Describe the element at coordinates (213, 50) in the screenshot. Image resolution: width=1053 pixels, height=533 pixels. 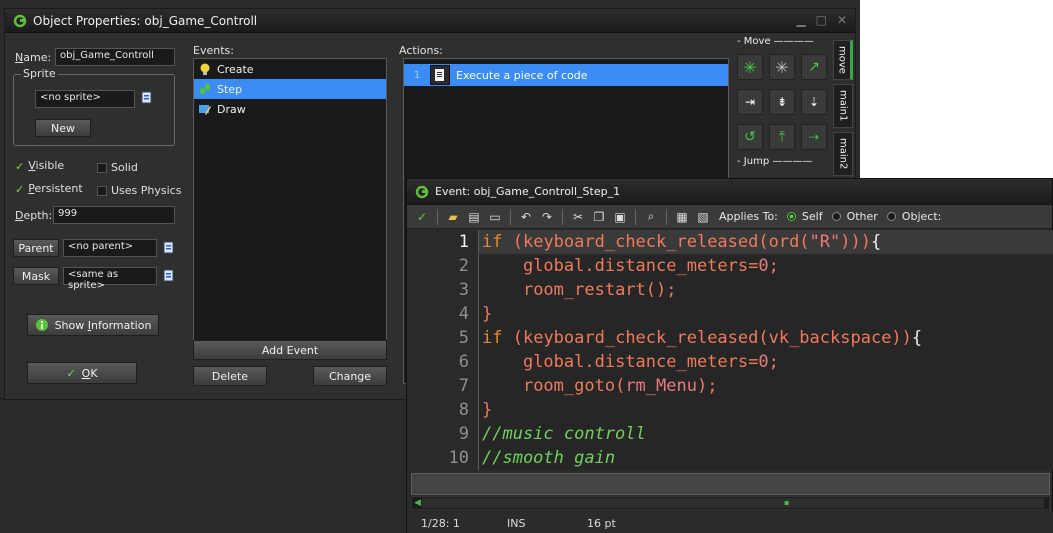
I see `events-label: Events:` at that location.